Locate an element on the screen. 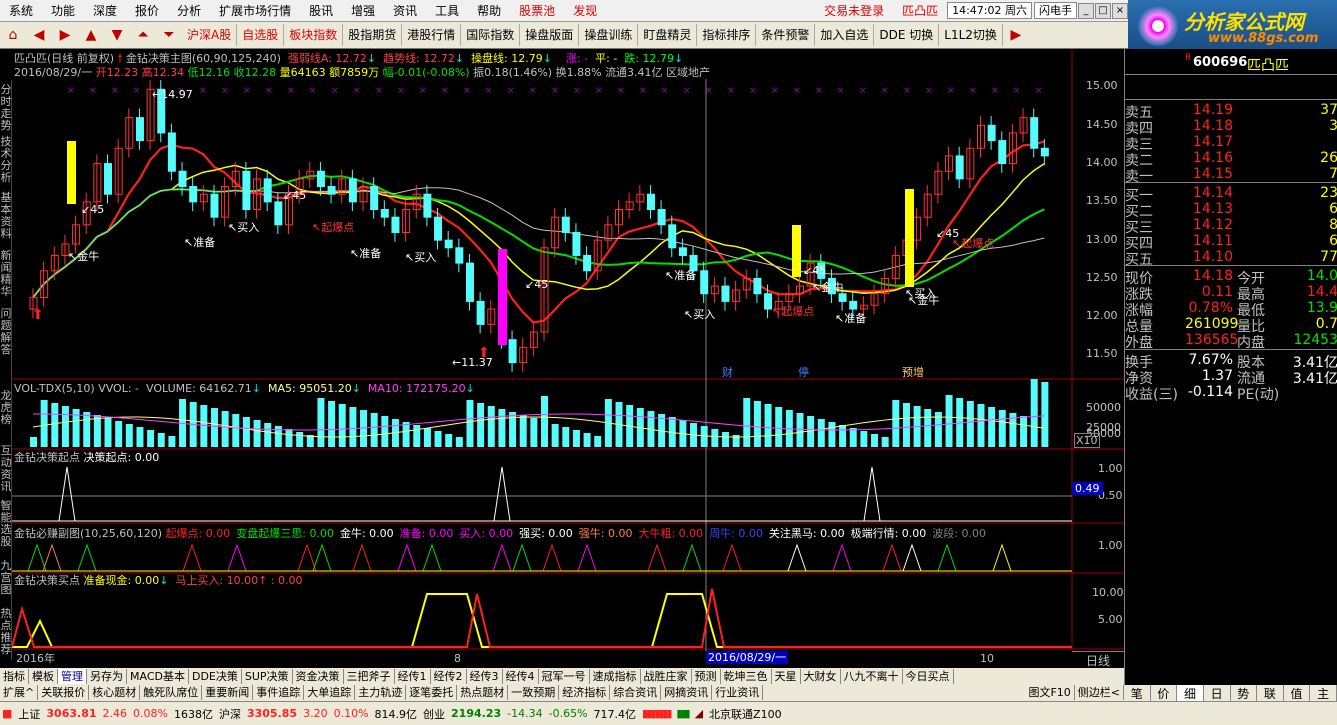 The height and width of the screenshot is (725, 1337). side-tab-smart-pick: 智能选股 is located at coordinates (6, 524).